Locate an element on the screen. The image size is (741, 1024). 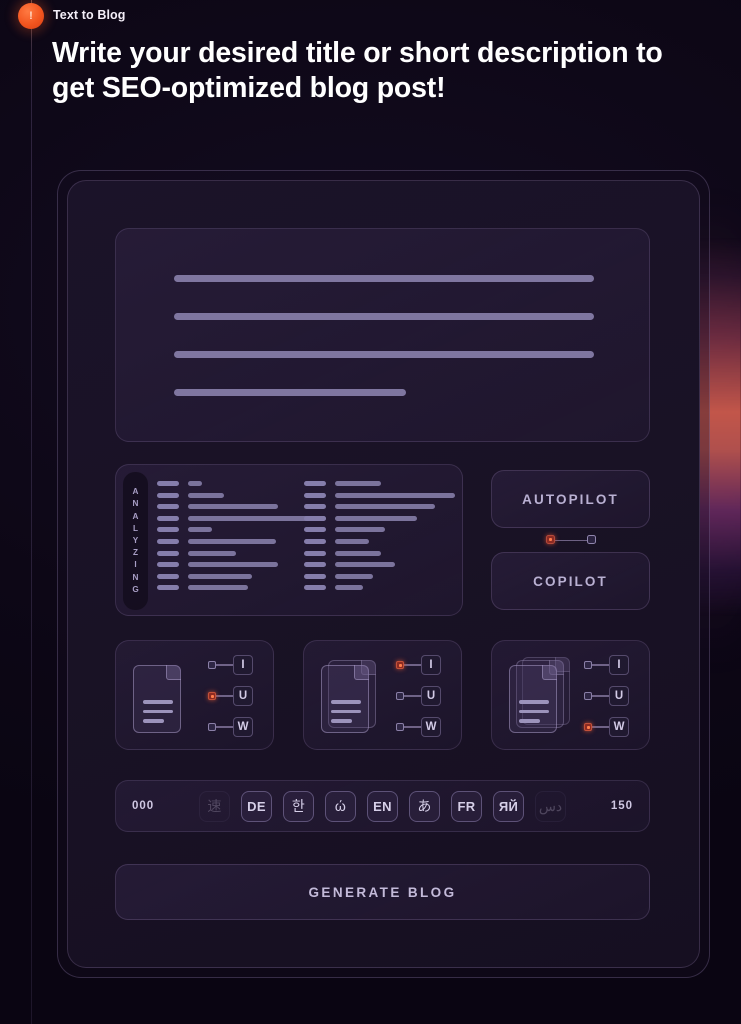
analyzing-letter: Y is located at coordinates (135, 540).